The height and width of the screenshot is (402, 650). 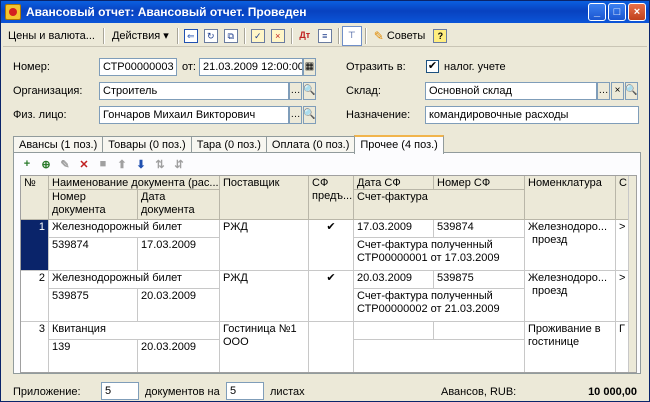 What do you see at coordinates (93, 356) in the screenshot?
I see `table-cell-docnum: 139` at bounding box center [93, 356].